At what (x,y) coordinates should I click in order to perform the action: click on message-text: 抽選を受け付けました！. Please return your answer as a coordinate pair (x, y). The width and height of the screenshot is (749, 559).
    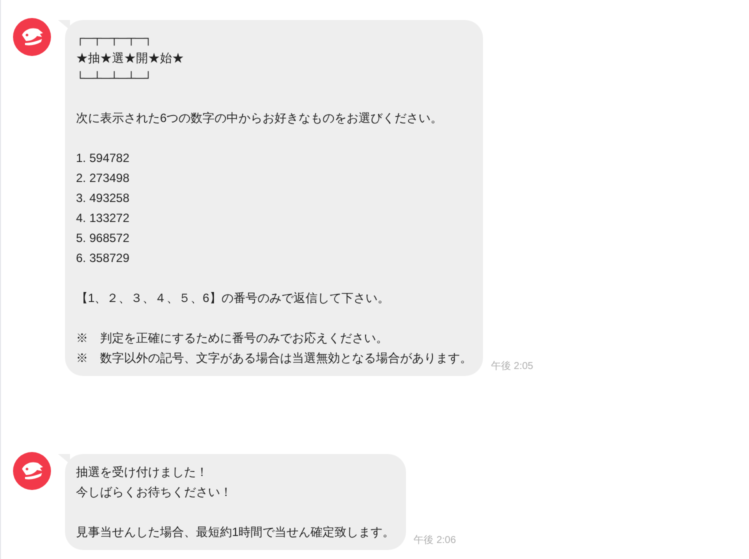
    Looking at the image, I should click on (142, 472).